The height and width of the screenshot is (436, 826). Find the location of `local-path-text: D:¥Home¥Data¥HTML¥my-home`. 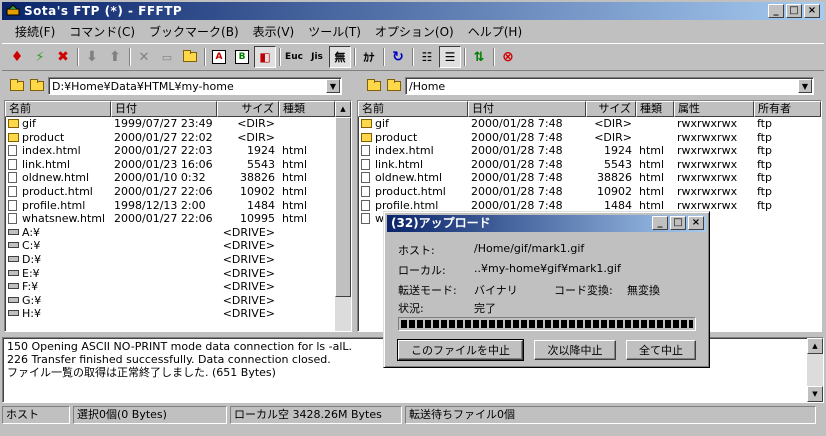

local-path-text: D:¥Home¥Data¥HTML¥my-home is located at coordinates (143, 86).